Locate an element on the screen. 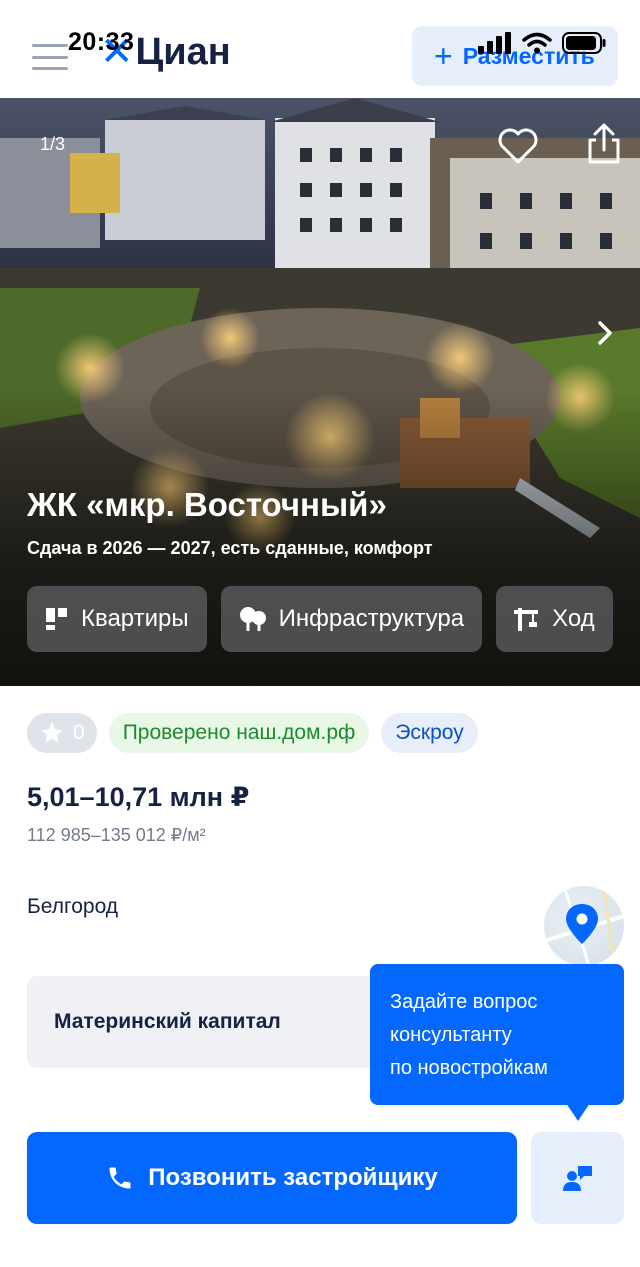 This screenshot has width=640, height=1267. plus-icon: + is located at coordinates (443, 56).